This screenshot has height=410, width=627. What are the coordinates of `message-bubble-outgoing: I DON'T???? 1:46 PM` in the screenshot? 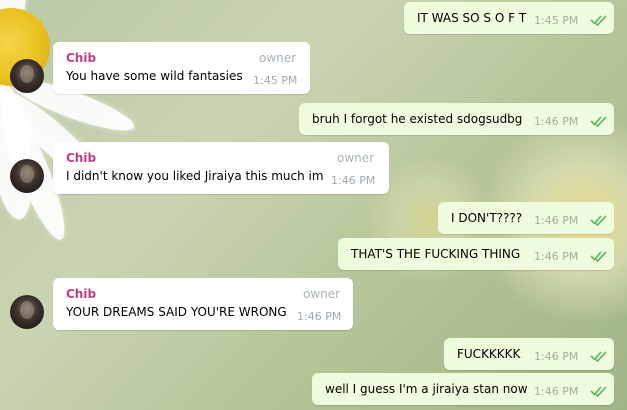 It's located at (526, 218).